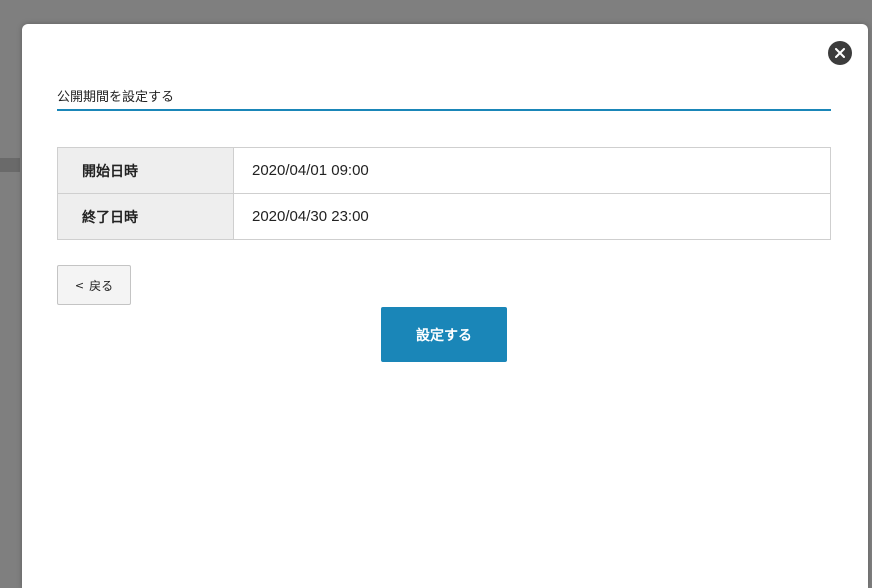 The width and height of the screenshot is (872, 588). I want to click on title-divider, so click(444, 110).